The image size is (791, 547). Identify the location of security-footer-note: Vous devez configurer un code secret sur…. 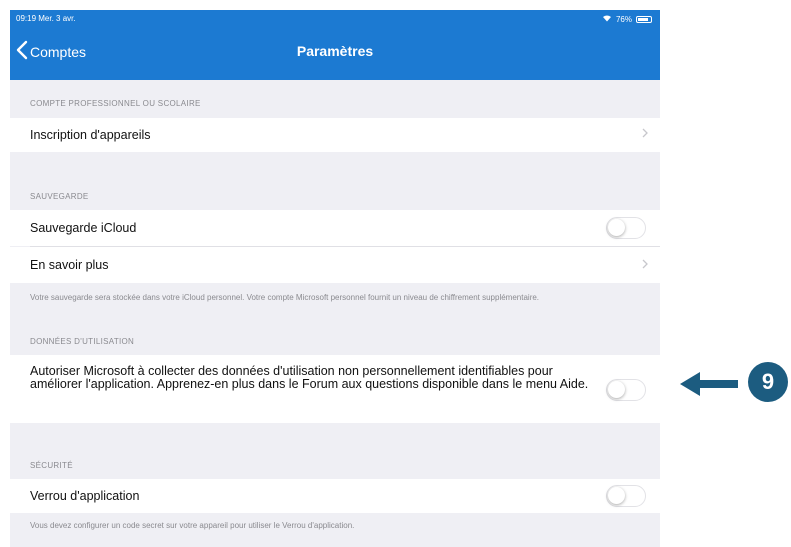
(192, 525).